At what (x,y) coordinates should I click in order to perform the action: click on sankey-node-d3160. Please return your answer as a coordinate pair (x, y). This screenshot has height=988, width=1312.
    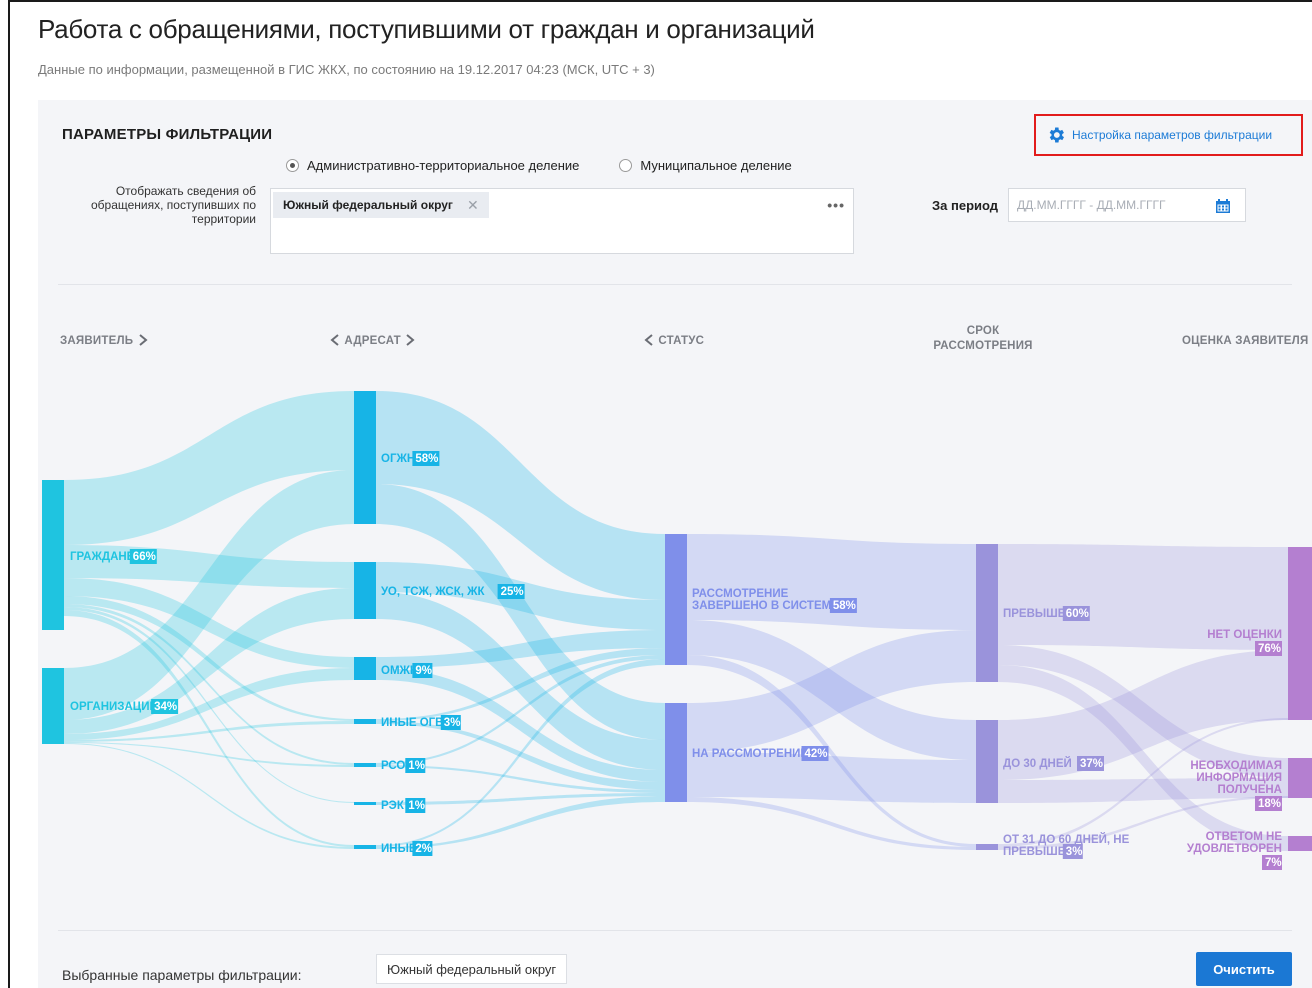
    Looking at the image, I should click on (987, 847).